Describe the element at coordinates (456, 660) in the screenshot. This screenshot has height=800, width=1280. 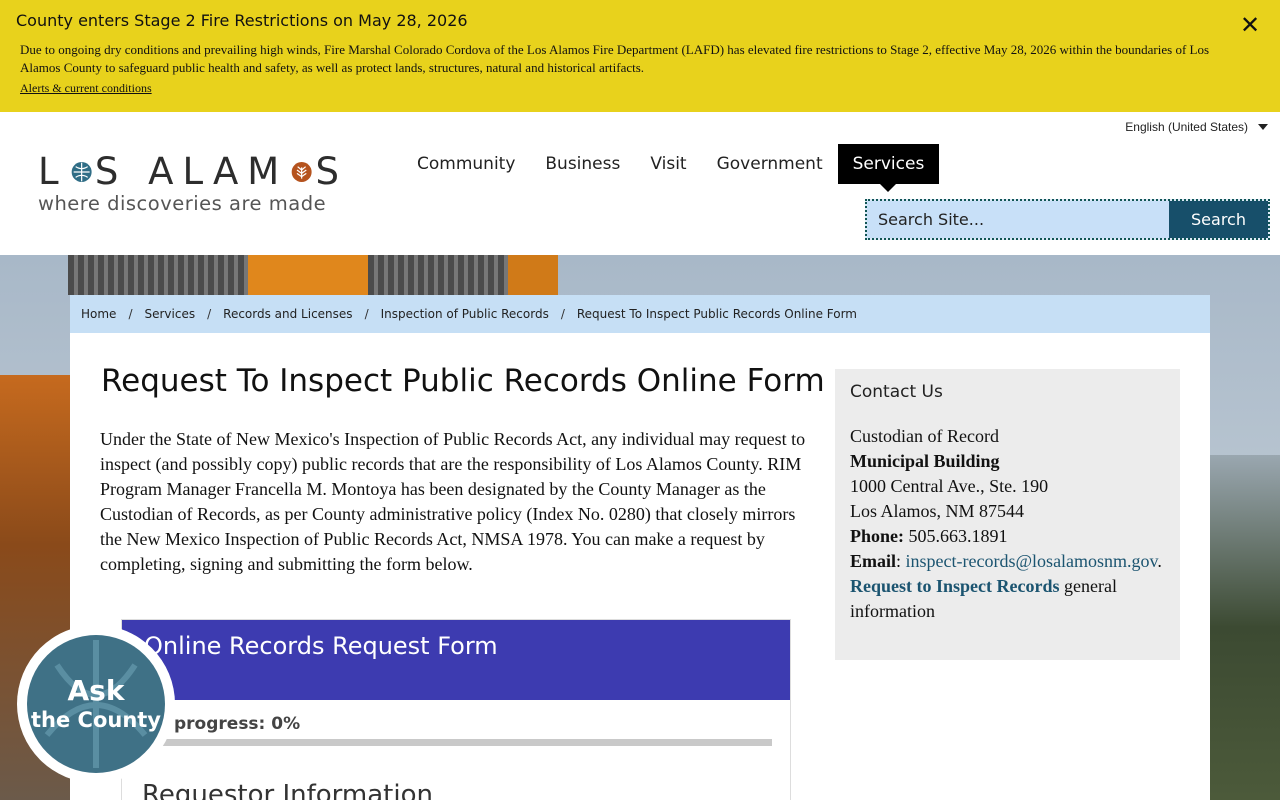
I see `form-title: Online Records Request Form` at that location.